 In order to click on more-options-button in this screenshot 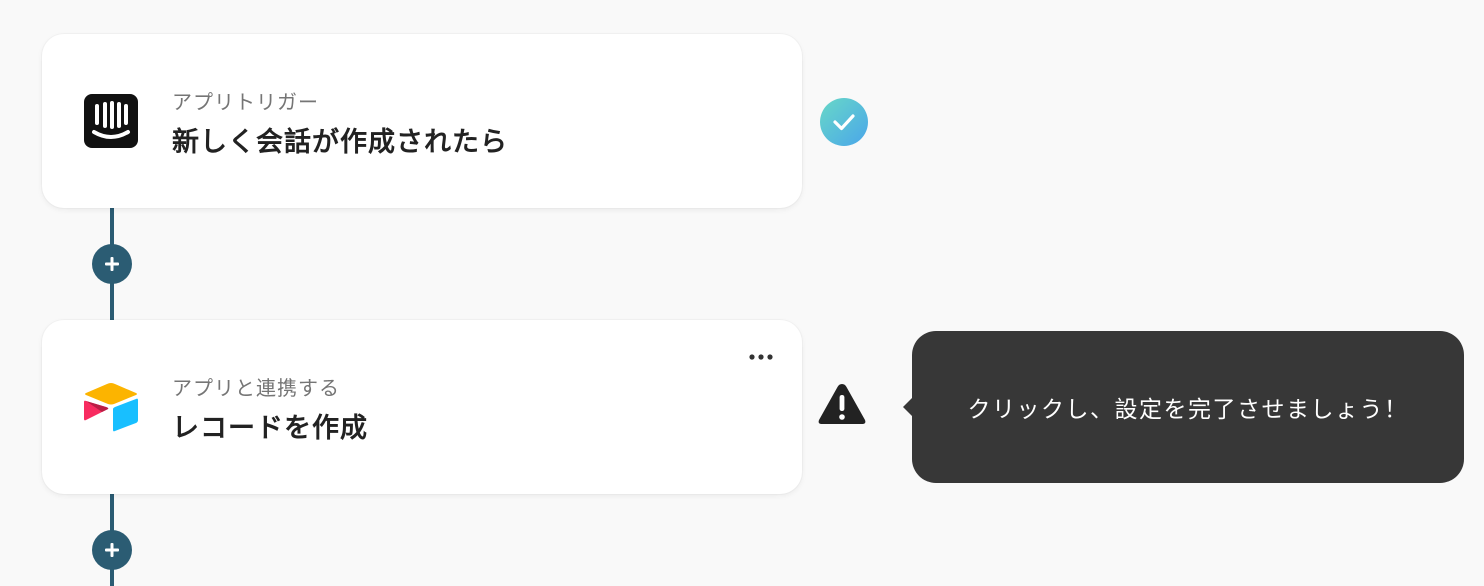, I will do `click(761, 357)`.